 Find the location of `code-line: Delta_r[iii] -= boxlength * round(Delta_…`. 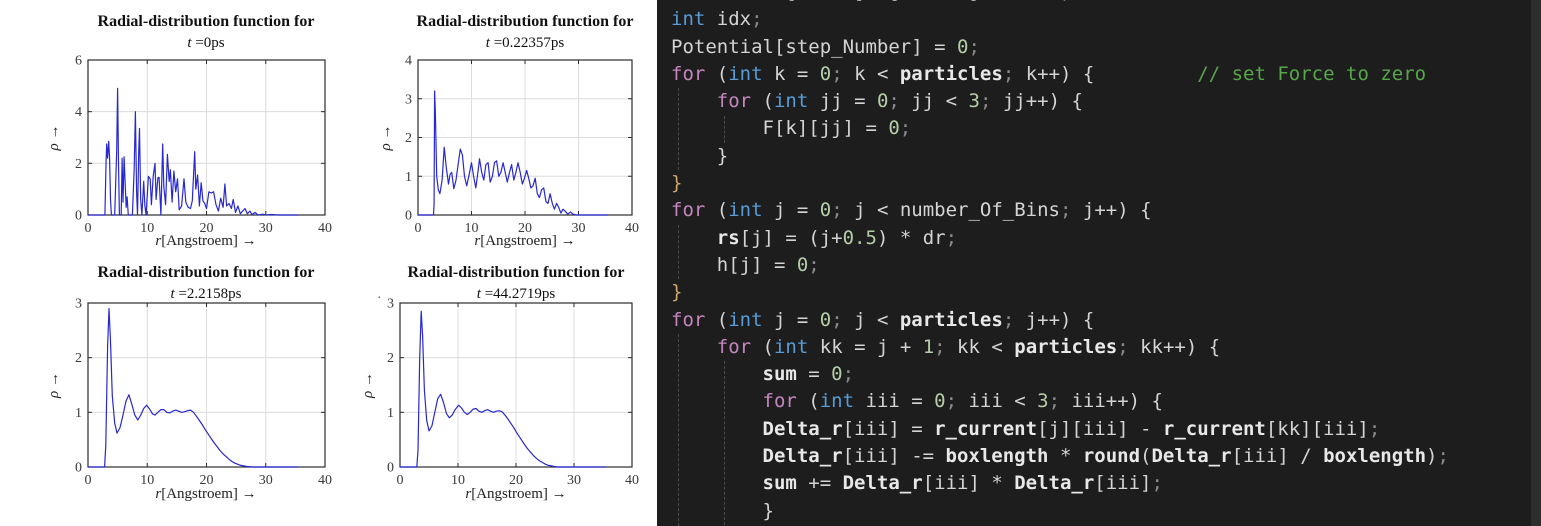

code-line: Delta_r[iii] -= boxlength * round(Delta_… is located at coordinates (1105, 456).